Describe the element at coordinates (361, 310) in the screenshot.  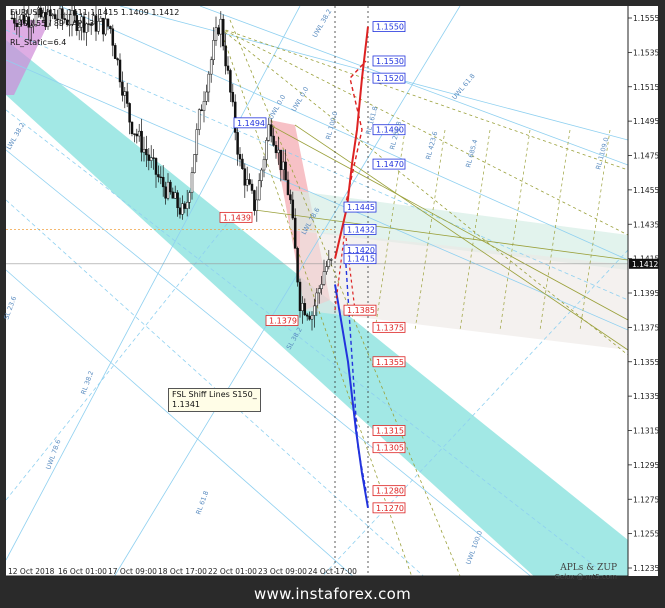
I see `price-label-text: 1.1385` at that location.